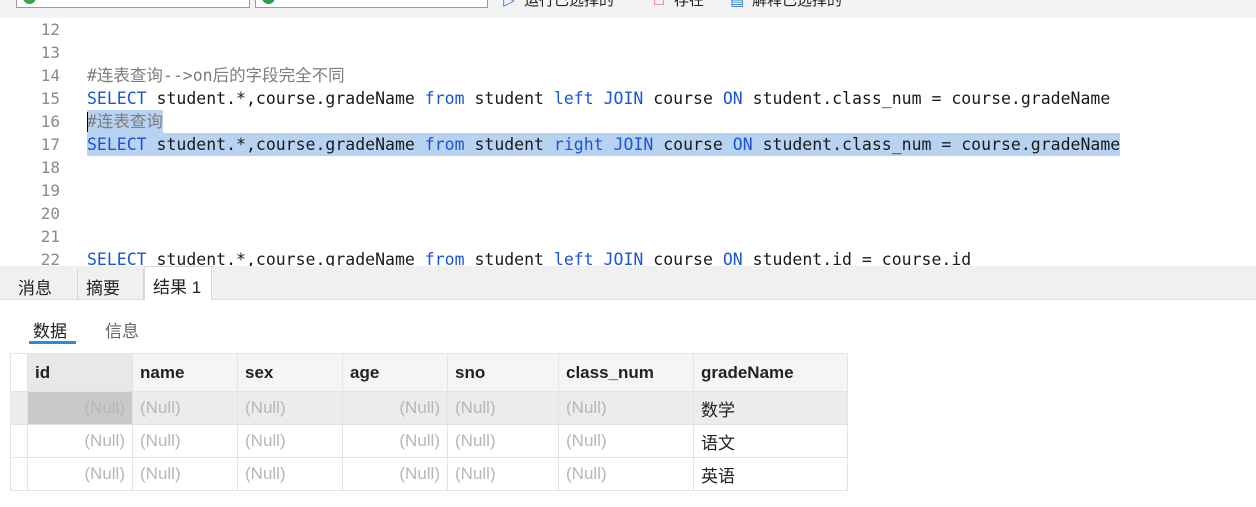 This screenshot has height=507, width=1256. What do you see at coordinates (290, 372) in the screenshot?
I see `column-header-sex: sex` at bounding box center [290, 372].